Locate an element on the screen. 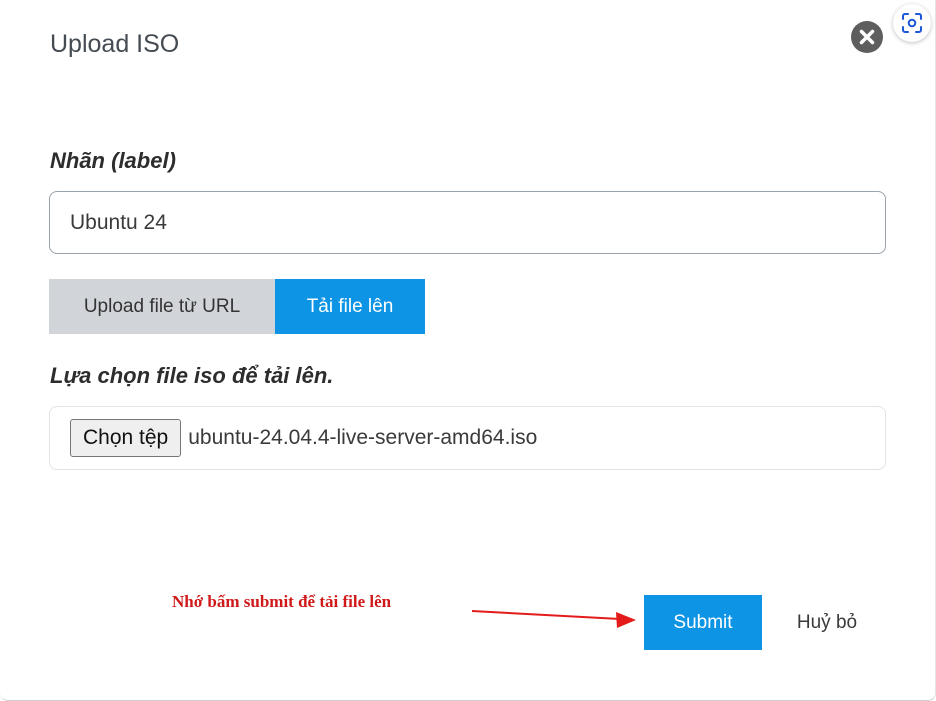 The width and height of the screenshot is (936, 701). annotation-note: Nhớ bấm submit để tải file lên is located at coordinates (282, 601).